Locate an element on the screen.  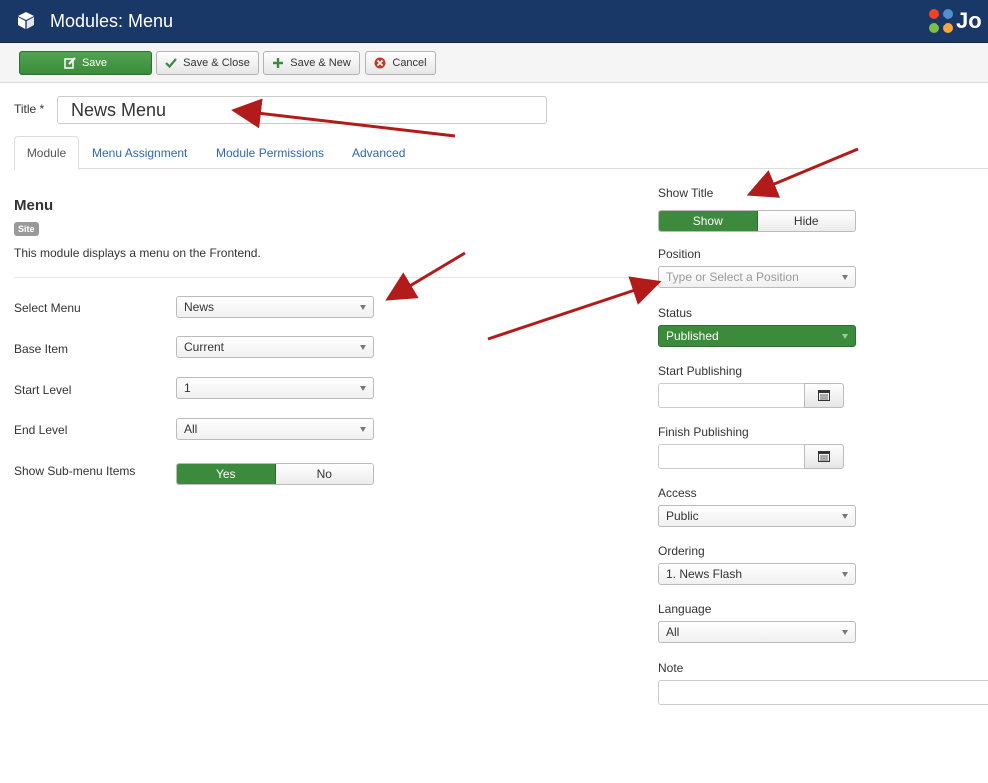
show-submenu-yes-button: Yes is located at coordinates (226, 474).